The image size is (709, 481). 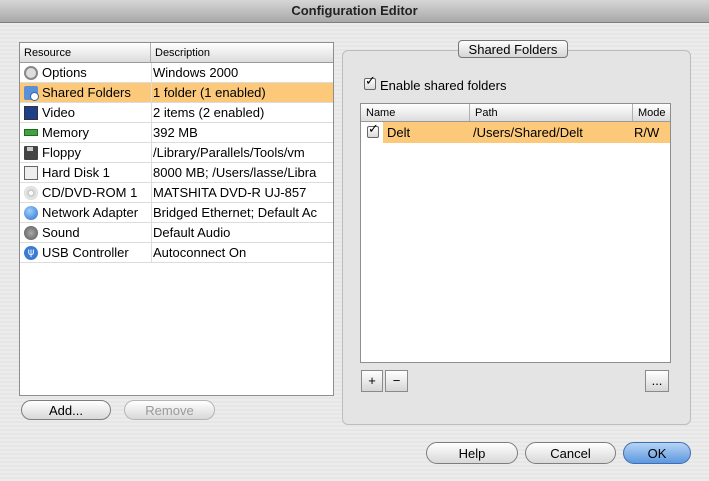 I want to click on hard-disk-icon, so click(x=31, y=173).